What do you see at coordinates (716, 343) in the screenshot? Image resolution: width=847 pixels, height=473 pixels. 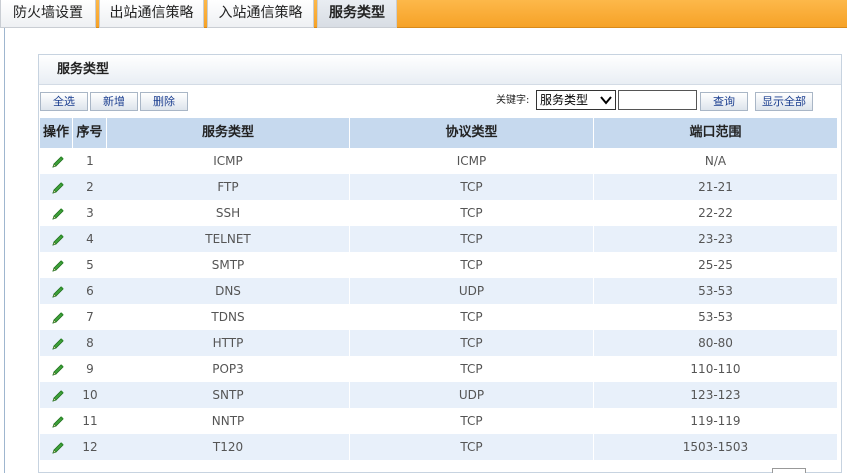 I see `port-range: 80-80` at bounding box center [716, 343].